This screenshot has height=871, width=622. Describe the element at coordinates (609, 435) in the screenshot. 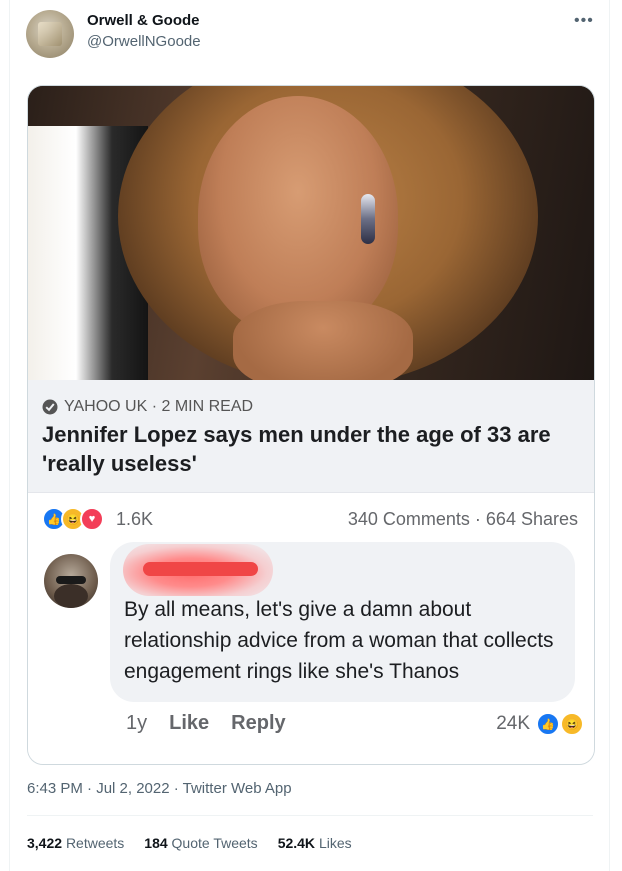

I see `timeline-border-right` at that location.